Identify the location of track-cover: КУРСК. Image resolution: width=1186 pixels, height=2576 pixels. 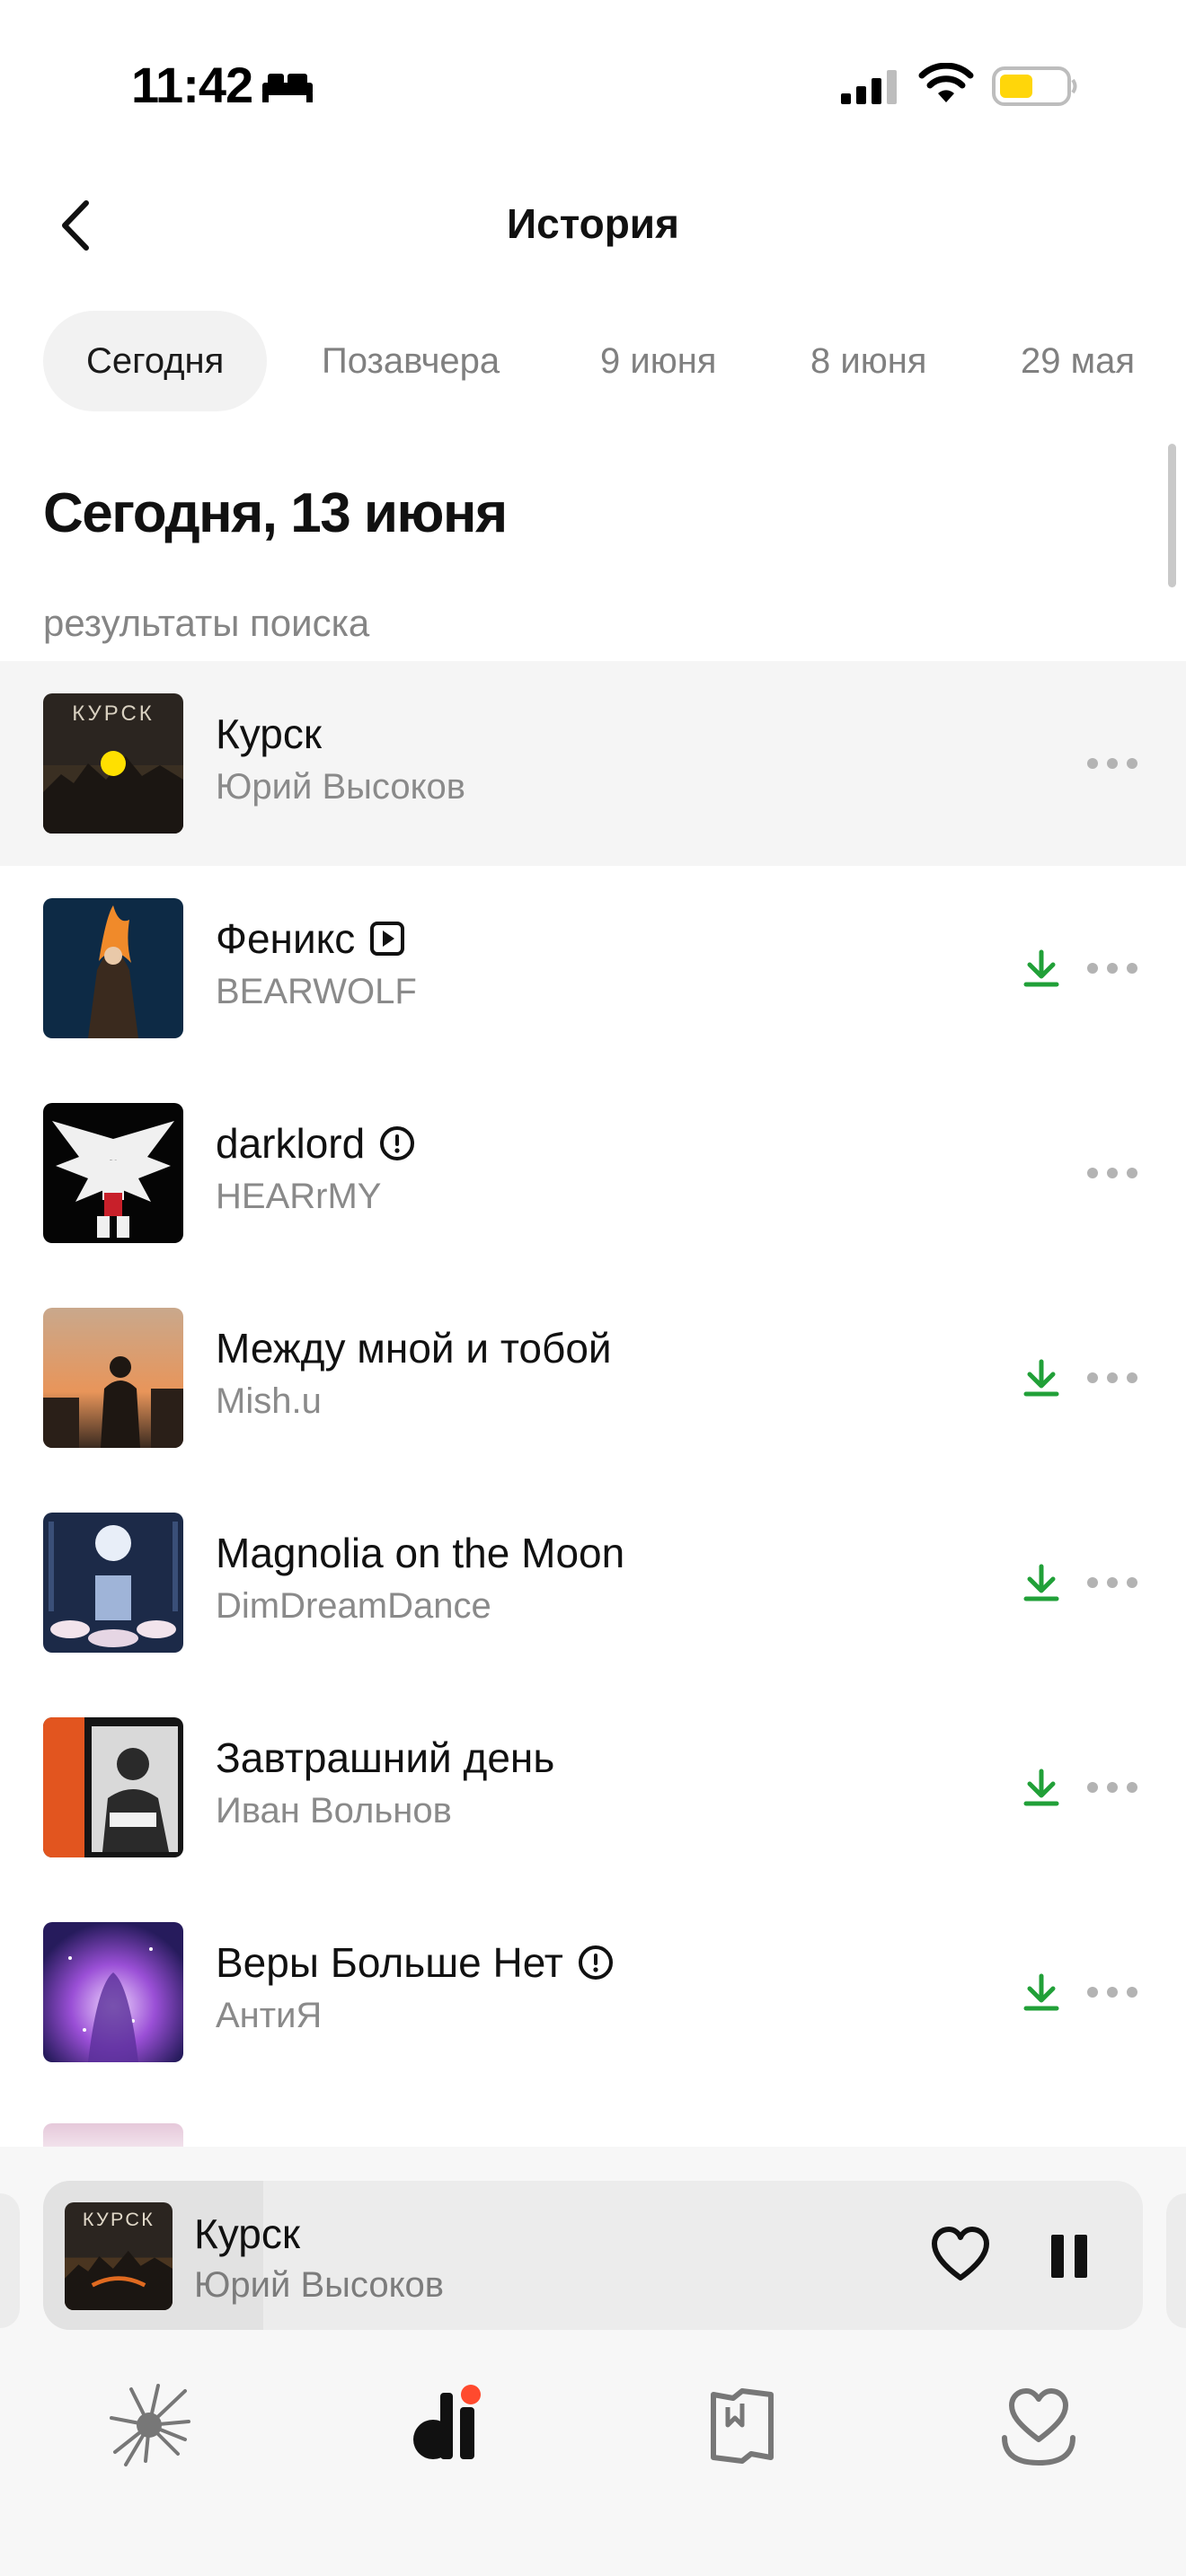
(113, 763).